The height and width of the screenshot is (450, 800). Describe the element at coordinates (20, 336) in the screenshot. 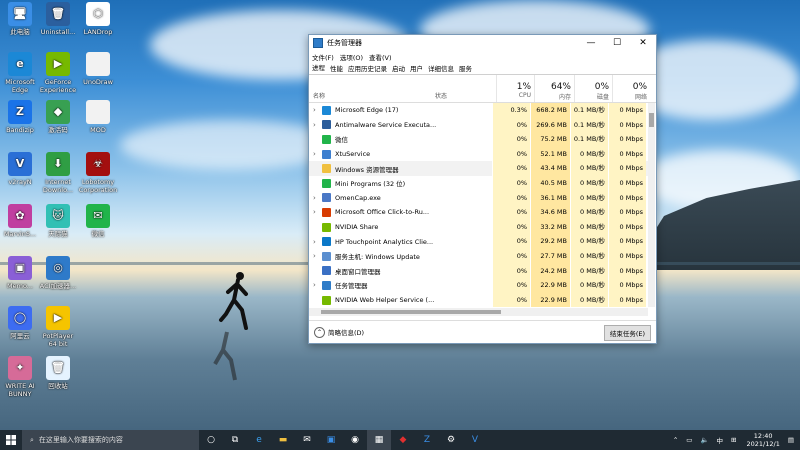

I see `desktop-icon-label: 阿里云` at that location.